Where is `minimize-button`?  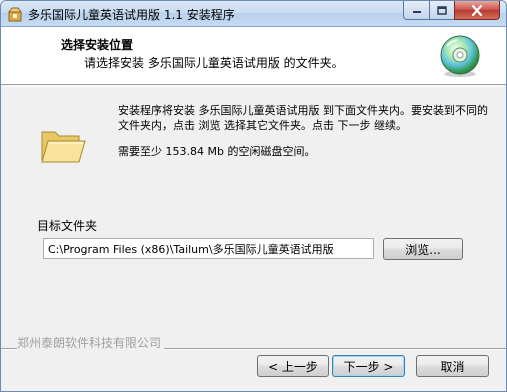 minimize-button is located at coordinates (416, 10).